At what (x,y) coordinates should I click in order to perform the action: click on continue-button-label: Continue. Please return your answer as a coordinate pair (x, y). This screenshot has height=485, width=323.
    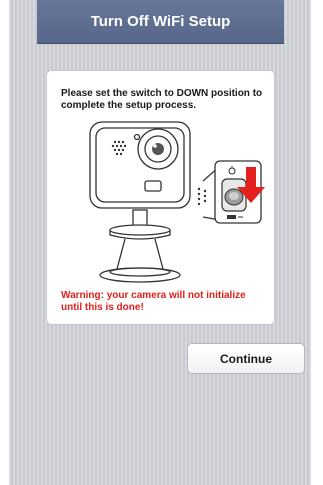
    Looking at the image, I should click on (246, 358).